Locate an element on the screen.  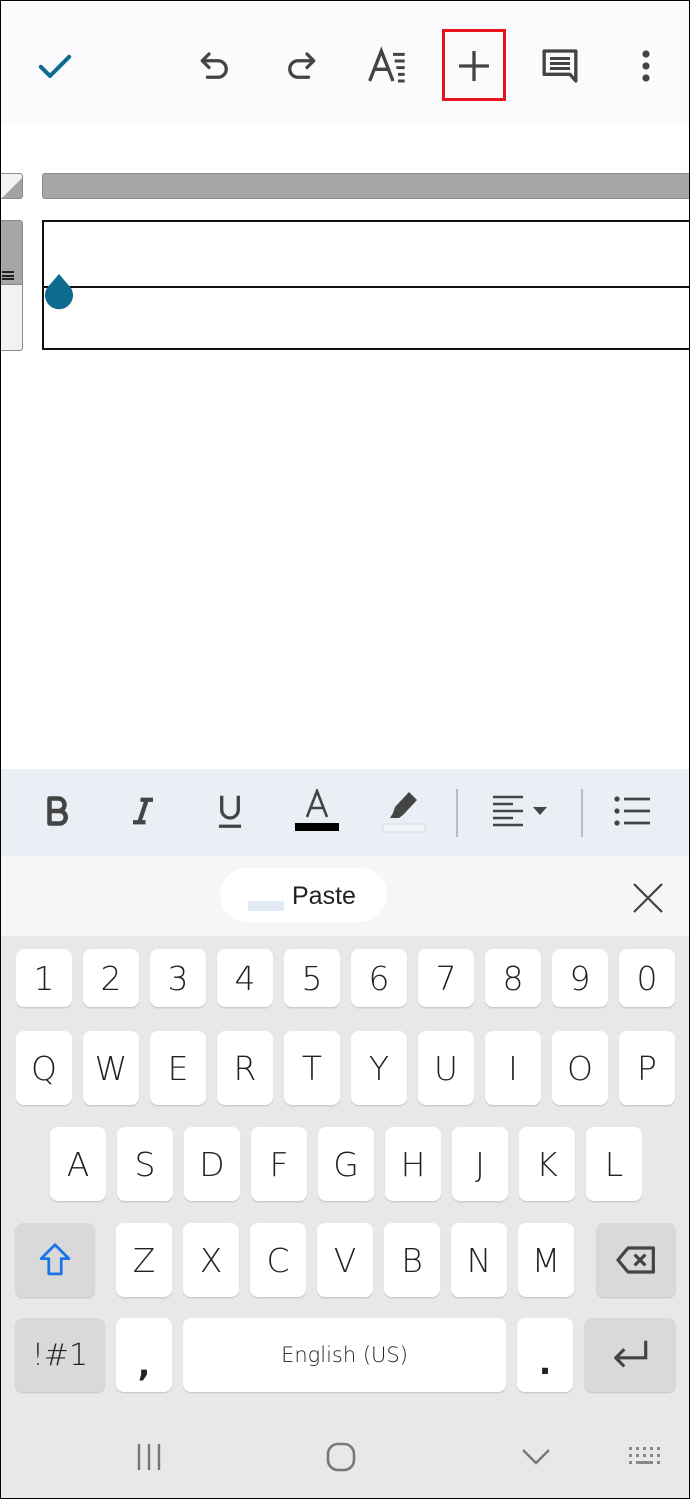
key-q: Q is located at coordinates (44, 1068).